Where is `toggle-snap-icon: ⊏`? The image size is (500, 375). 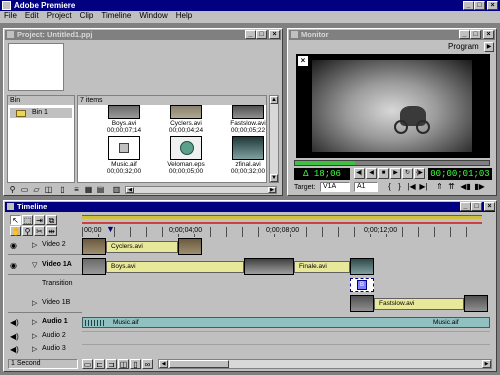
toggle-snap-icon: ⊏ is located at coordinates (99, 364).